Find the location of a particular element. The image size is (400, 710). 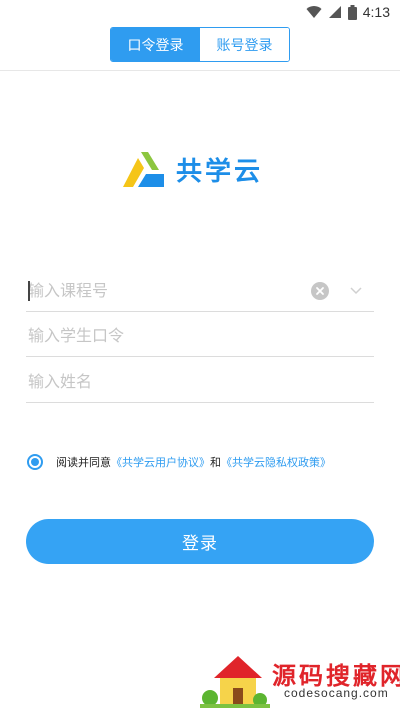

name-field is located at coordinates (200, 382).